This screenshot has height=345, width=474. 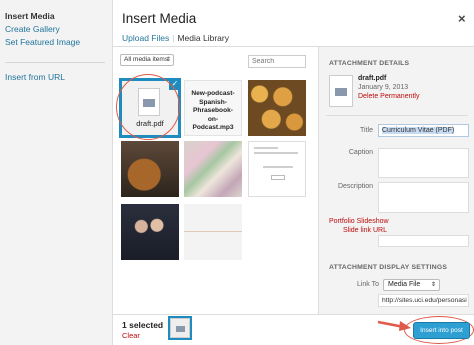 I want to click on description-label: Description, so click(x=355, y=186).